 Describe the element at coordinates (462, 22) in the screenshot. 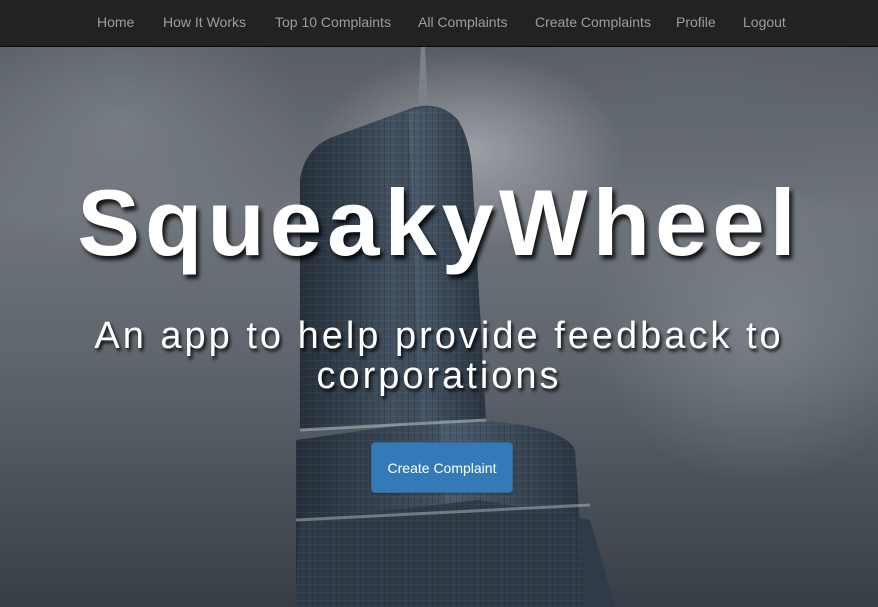

I see `nav-all-complaints: All Complaints` at that location.